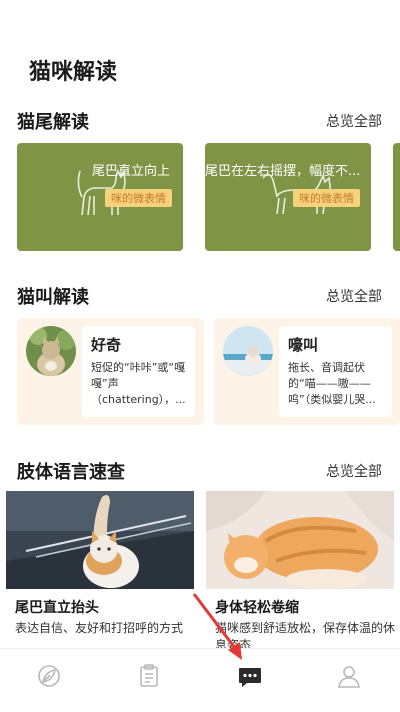 This screenshot has width=400, height=712. What do you see at coordinates (99, 628) in the screenshot?
I see `body-card-desc: 表达自信、友好和打招呼的方式` at bounding box center [99, 628].